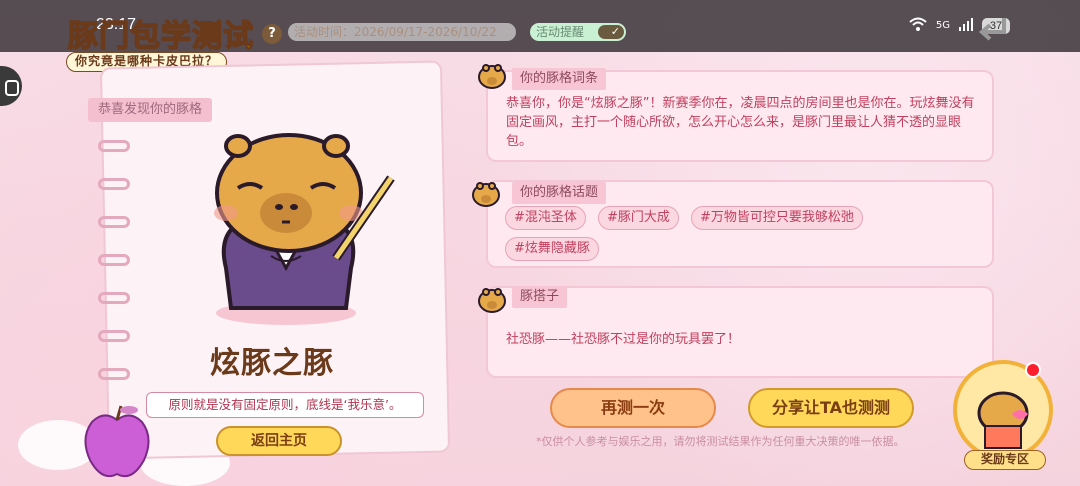 The image size is (1080, 486). What do you see at coordinates (540, 297) in the screenshot?
I see `partner-panel-title: 豚搭子` at bounding box center [540, 297].